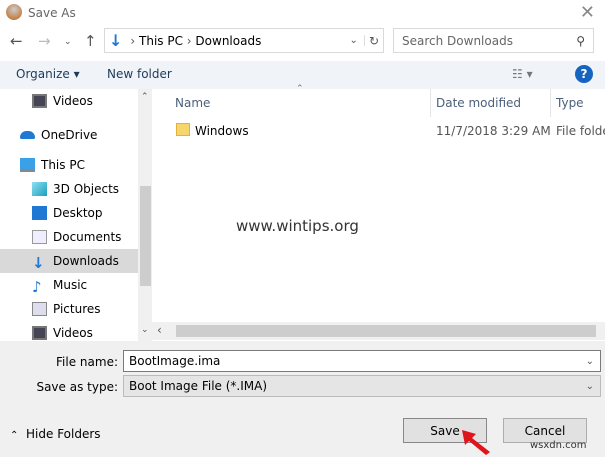 This screenshot has height=457, width=605. What do you see at coordinates (580, 41) in the screenshot?
I see `search-icon: ⚲` at bounding box center [580, 41].